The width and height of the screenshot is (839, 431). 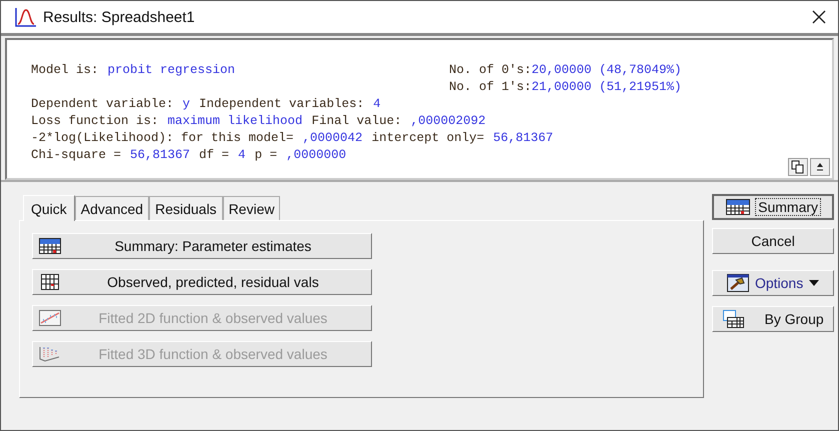 I want to click on output-text: ,0000000, so click(x=316, y=155).